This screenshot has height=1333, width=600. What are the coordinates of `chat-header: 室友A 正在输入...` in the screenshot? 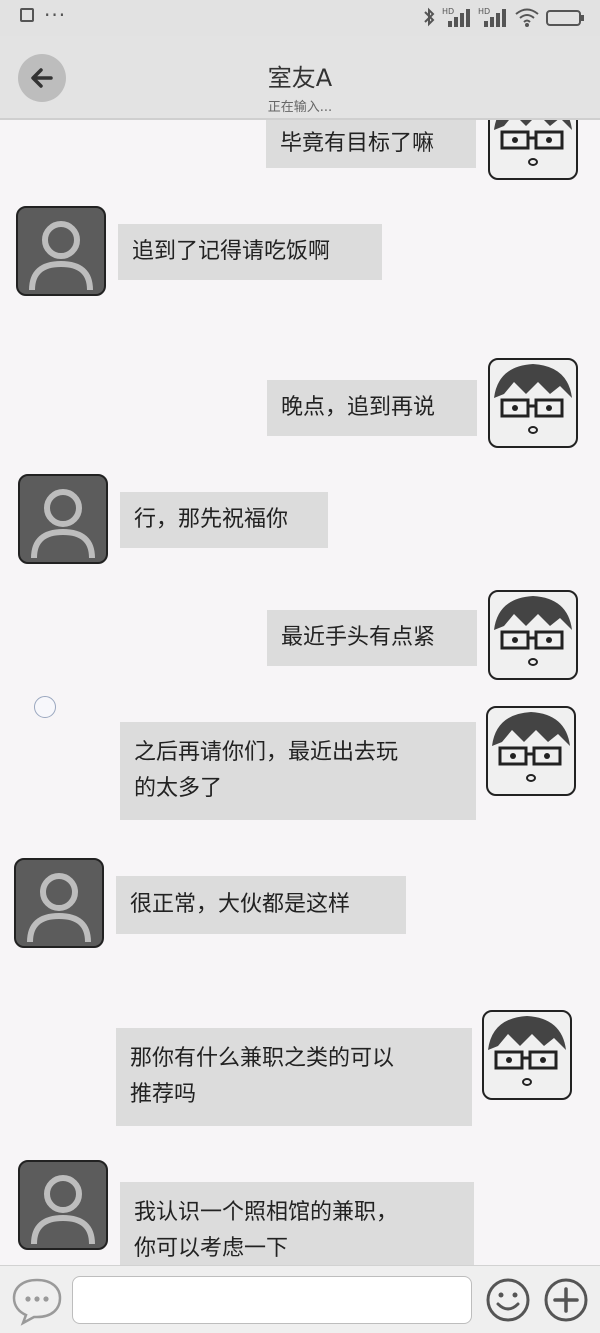 It's located at (300, 78).